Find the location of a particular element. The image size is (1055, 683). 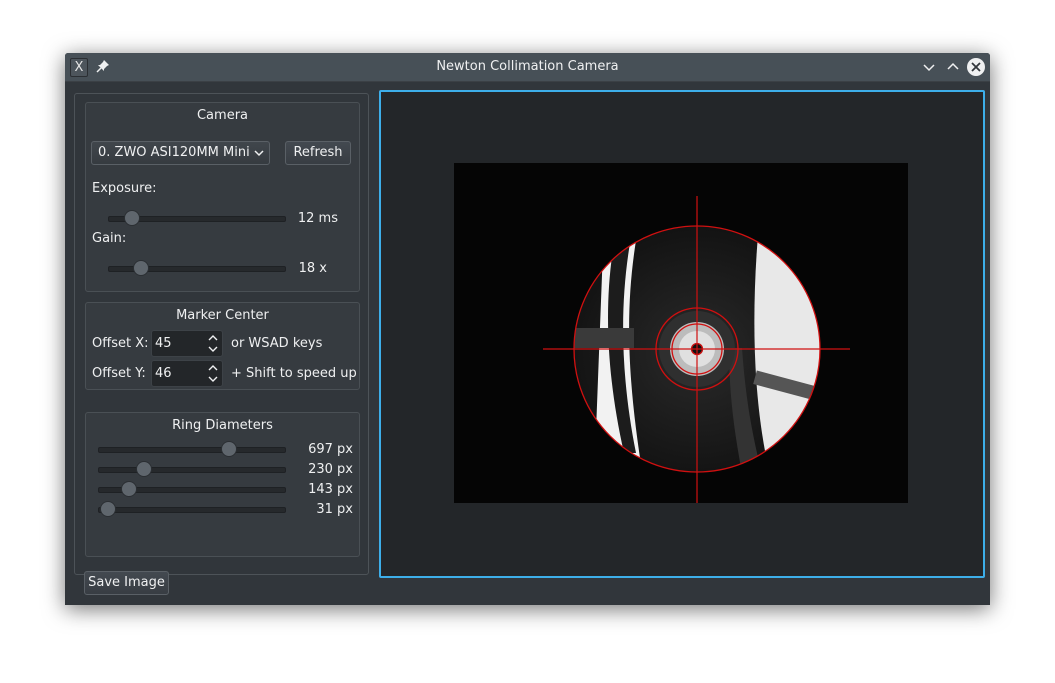

exposure-value: 12 ms is located at coordinates (317, 218).